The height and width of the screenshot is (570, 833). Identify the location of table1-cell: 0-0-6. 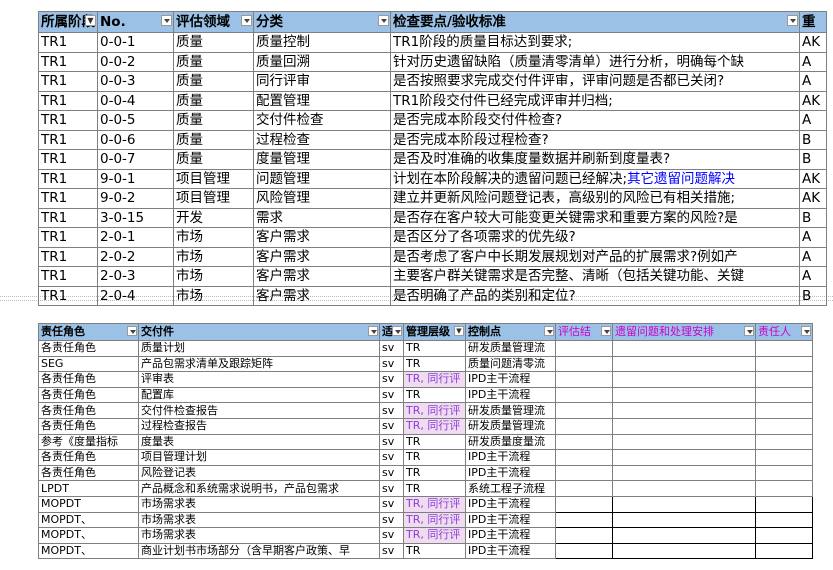
(135, 139).